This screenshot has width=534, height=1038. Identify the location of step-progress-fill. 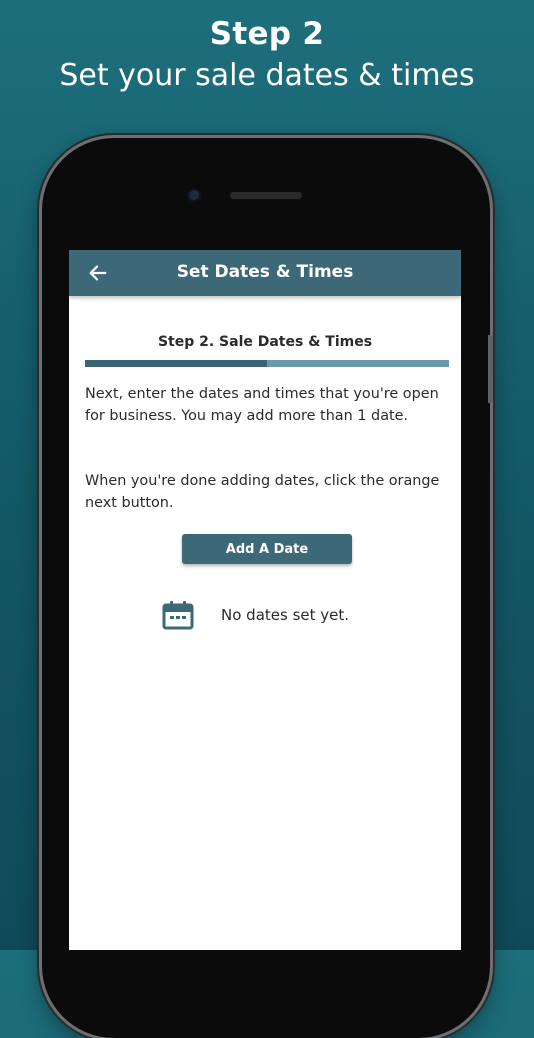
(176, 363).